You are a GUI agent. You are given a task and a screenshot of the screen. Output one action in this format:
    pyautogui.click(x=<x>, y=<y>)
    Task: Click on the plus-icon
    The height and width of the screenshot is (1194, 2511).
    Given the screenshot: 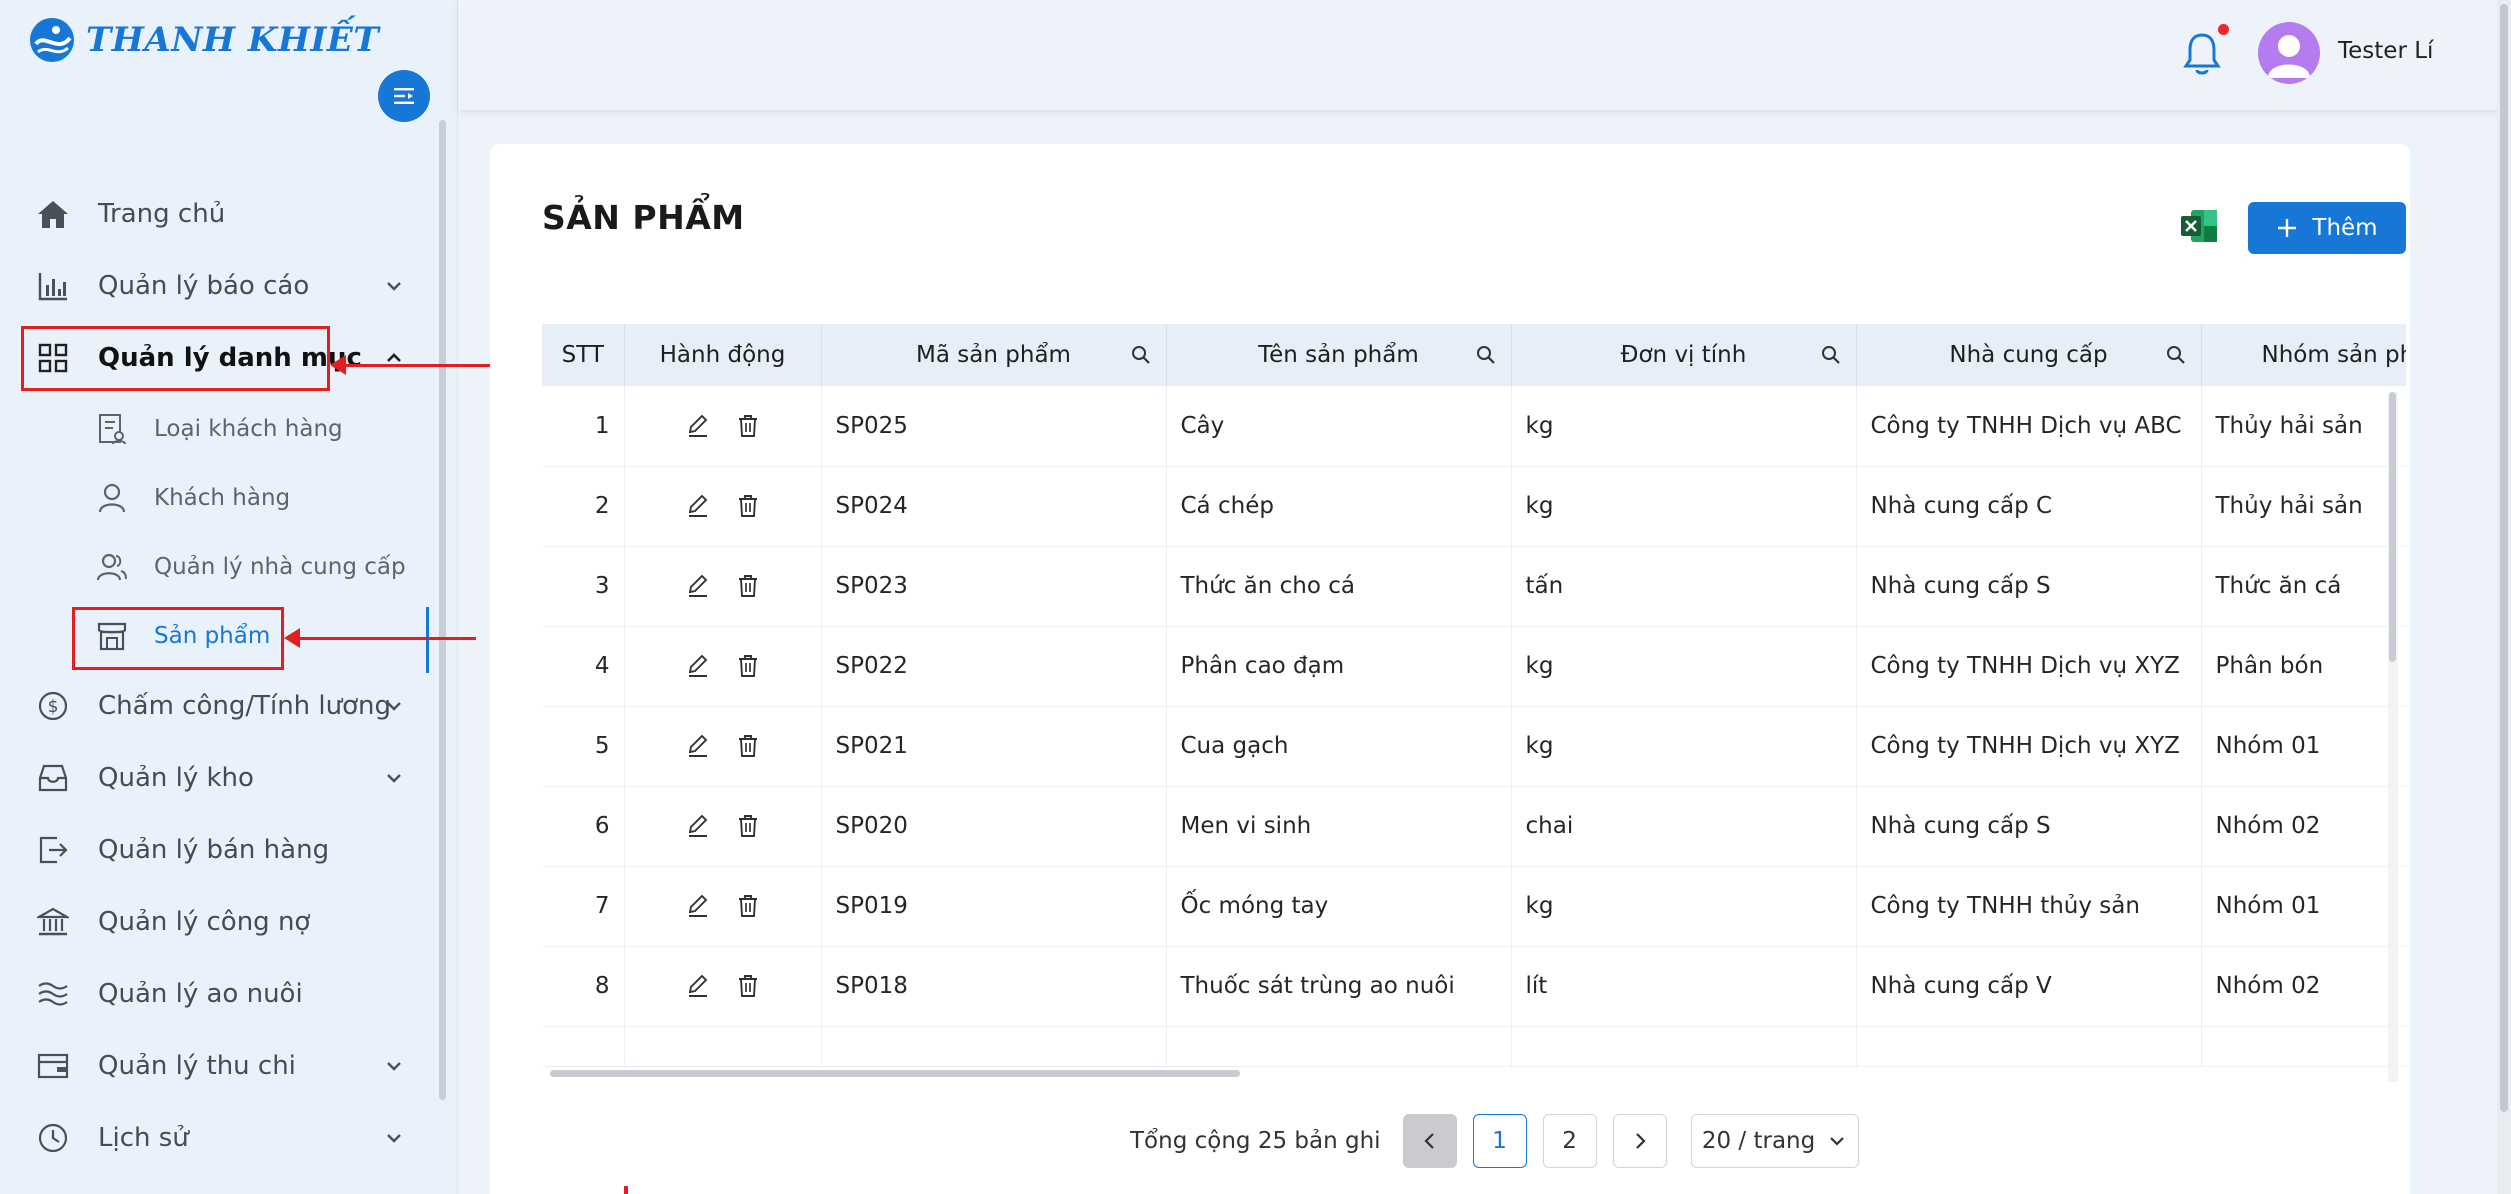 What is the action you would take?
    pyautogui.click(x=2287, y=228)
    